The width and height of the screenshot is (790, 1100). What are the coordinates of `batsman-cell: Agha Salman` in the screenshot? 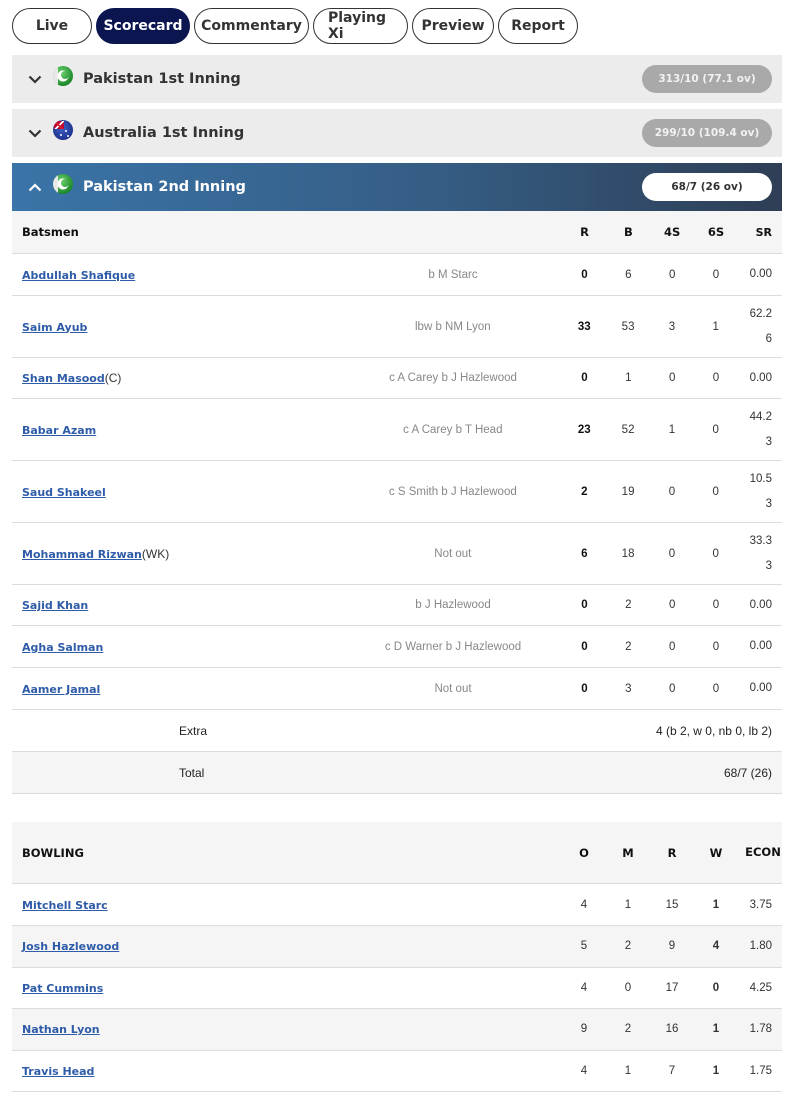 It's located at (177, 647).